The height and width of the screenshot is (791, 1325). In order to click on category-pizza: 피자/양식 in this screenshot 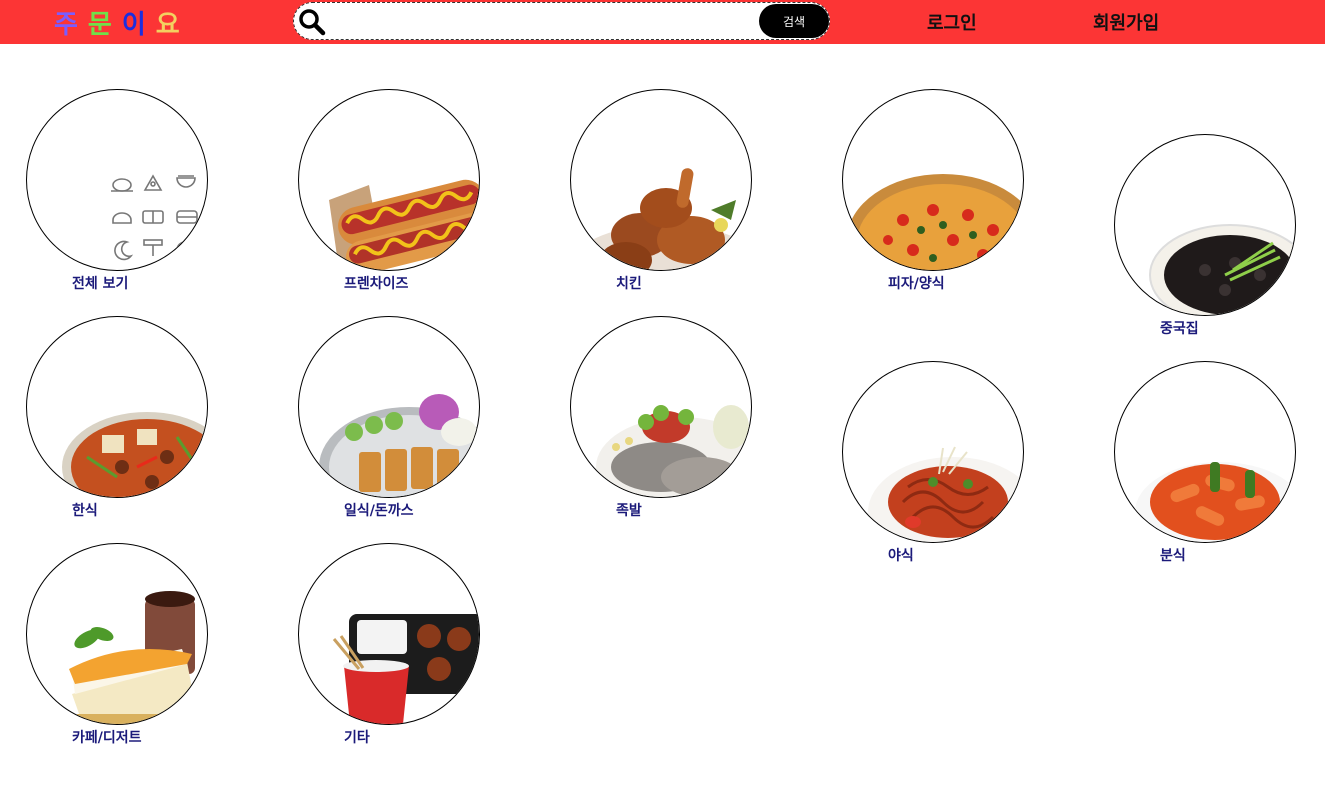, I will do `click(933, 190)`.